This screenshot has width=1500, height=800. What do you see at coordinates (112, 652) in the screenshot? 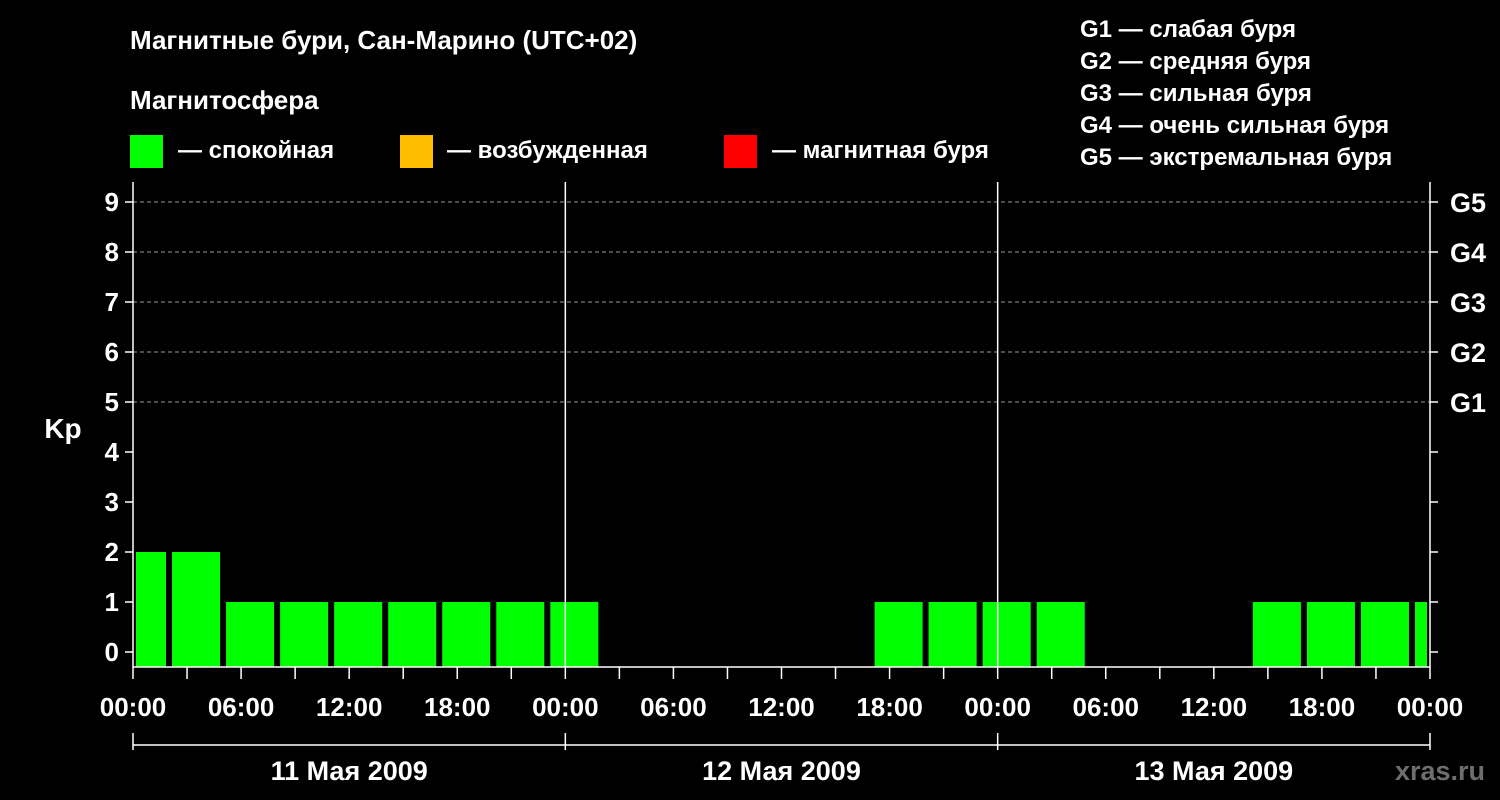
I see `y-tick-label: 0` at bounding box center [112, 652].